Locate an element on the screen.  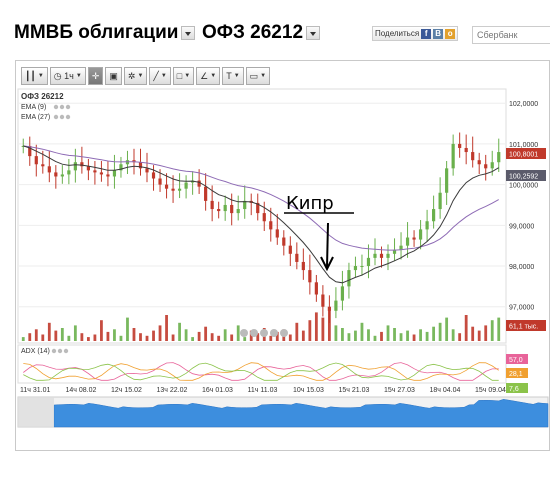
instrument-selector: ОФЗ 26212 is located at coordinates (261, 33).